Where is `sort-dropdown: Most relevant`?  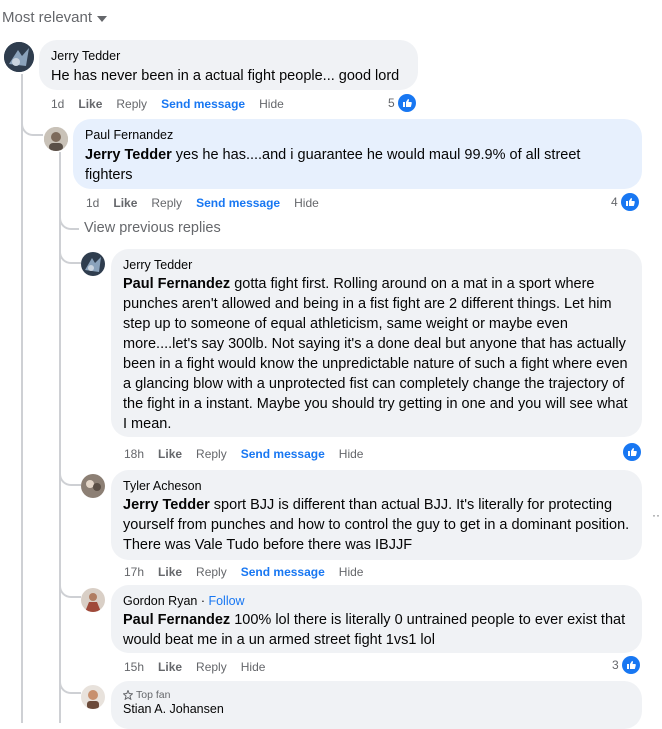
sort-dropdown: Most relevant is located at coordinates (55, 17).